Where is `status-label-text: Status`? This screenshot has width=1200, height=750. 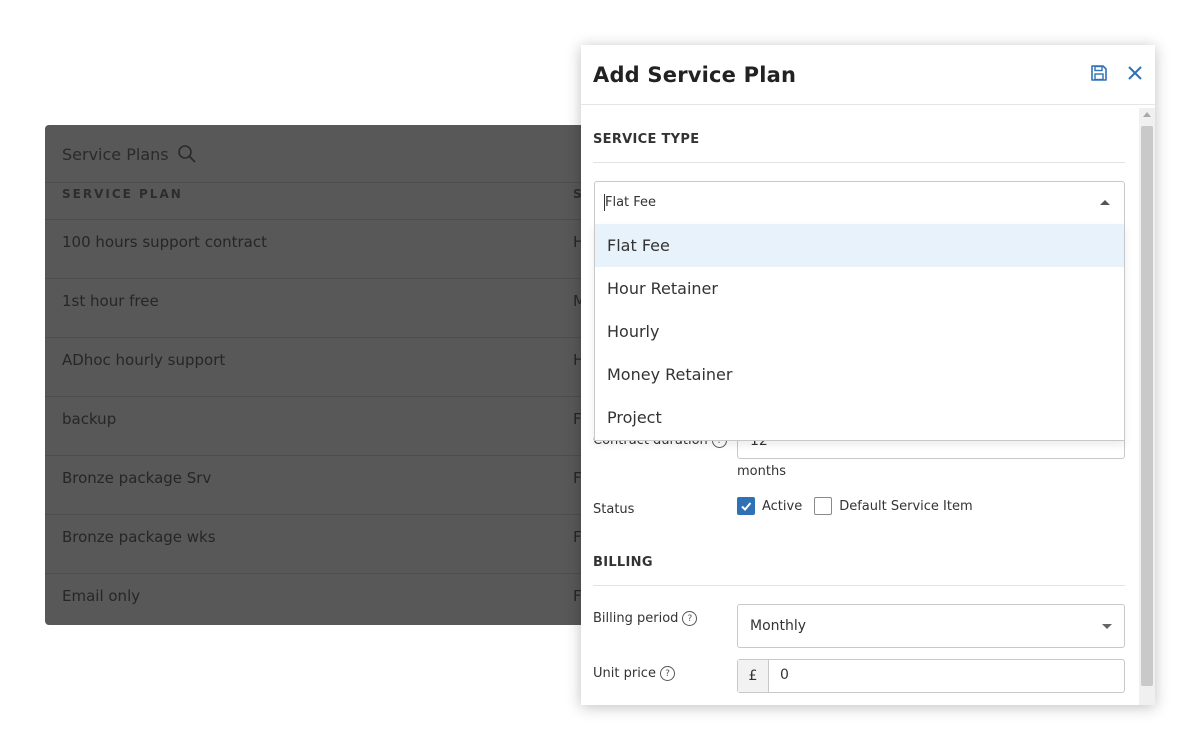 status-label-text: Status is located at coordinates (614, 509).